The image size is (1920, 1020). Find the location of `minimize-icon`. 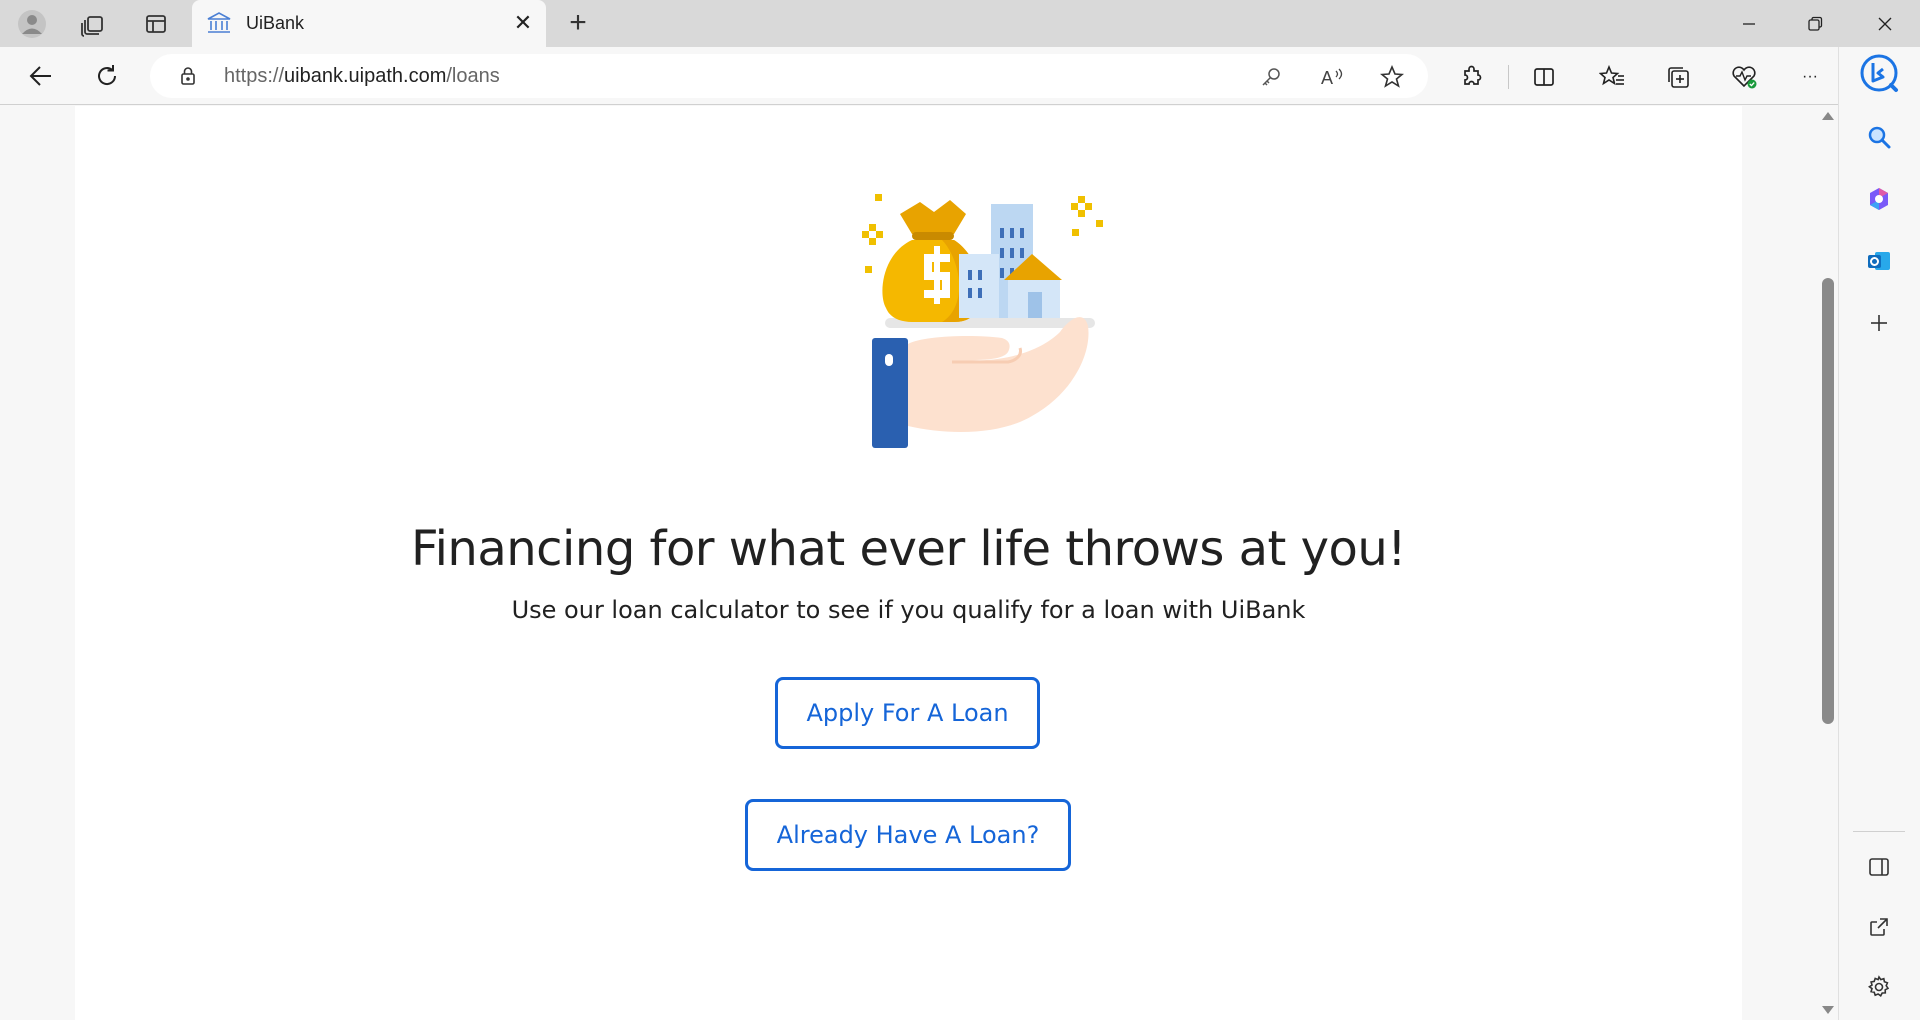

minimize-icon is located at coordinates (1749, 23).